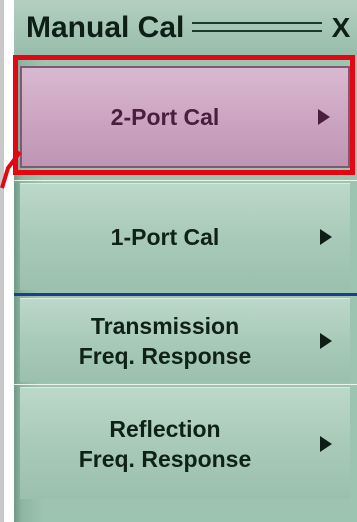 The height and width of the screenshot is (522, 357). I want to click on left-edge, so click(7, 261).